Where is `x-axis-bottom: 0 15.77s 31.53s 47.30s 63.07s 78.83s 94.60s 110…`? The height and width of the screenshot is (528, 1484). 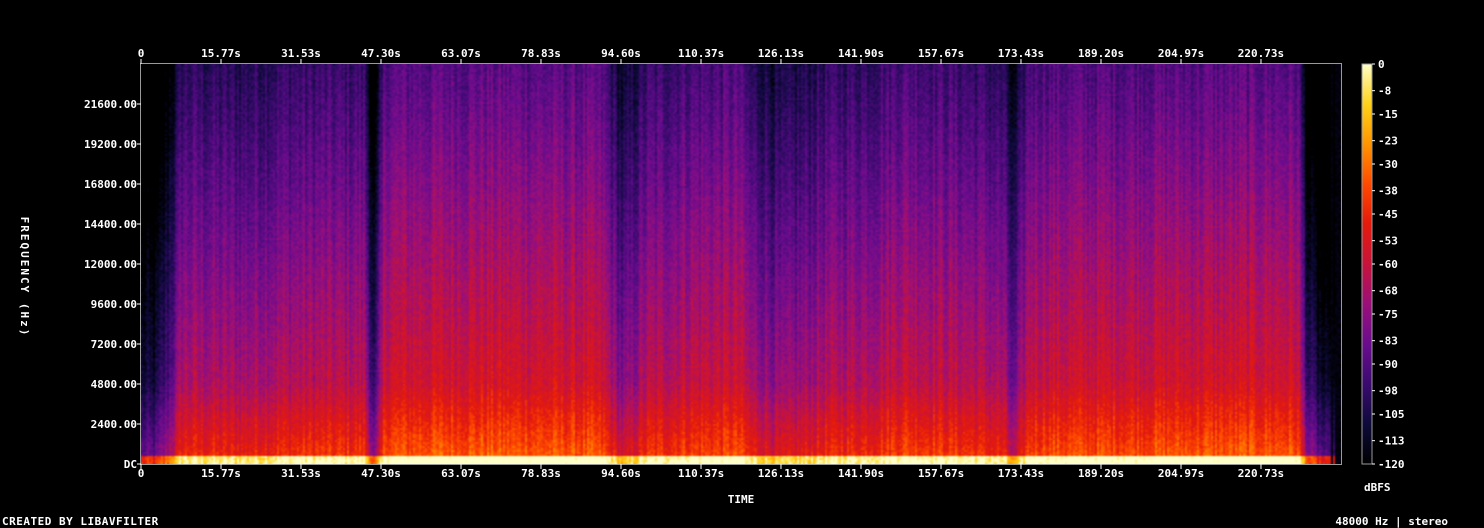 x-axis-bottom: 0 15.77s 31.53s 47.30s 63.07s 78.83s 94.60s 110… is located at coordinates (711, 472).